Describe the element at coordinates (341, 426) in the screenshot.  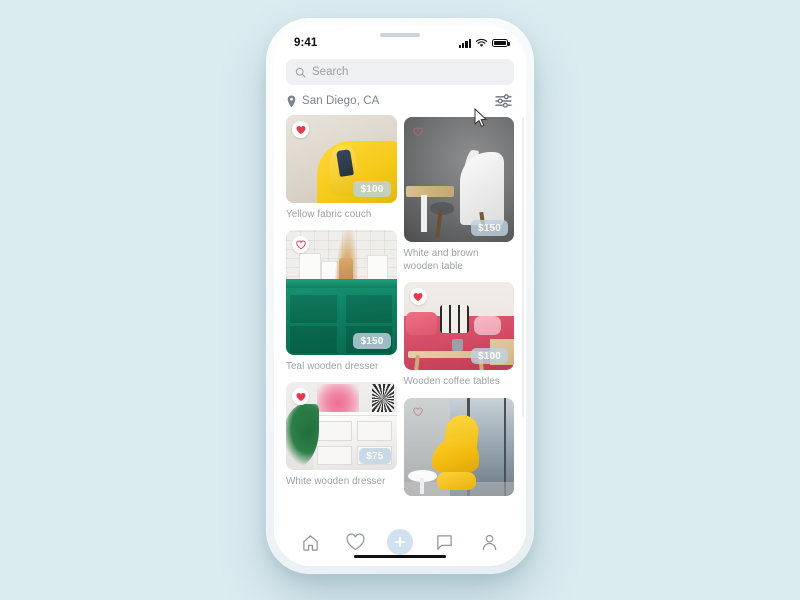
I see `listing-thumbnail: $75` at that location.